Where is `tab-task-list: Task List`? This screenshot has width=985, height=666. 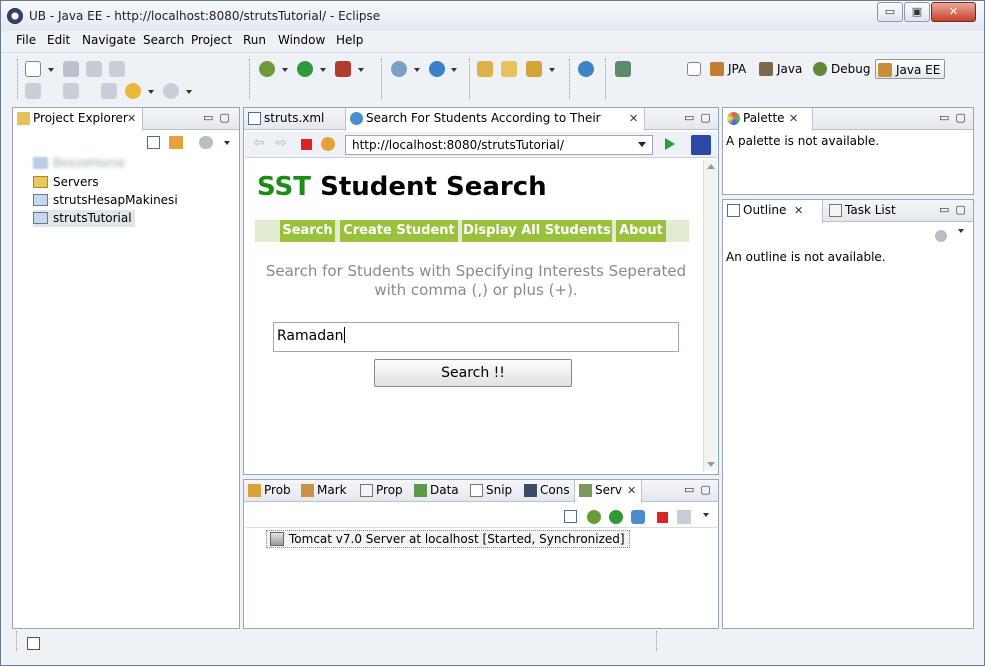
tab-task-list: Task List is located at coordinates (863, 211).